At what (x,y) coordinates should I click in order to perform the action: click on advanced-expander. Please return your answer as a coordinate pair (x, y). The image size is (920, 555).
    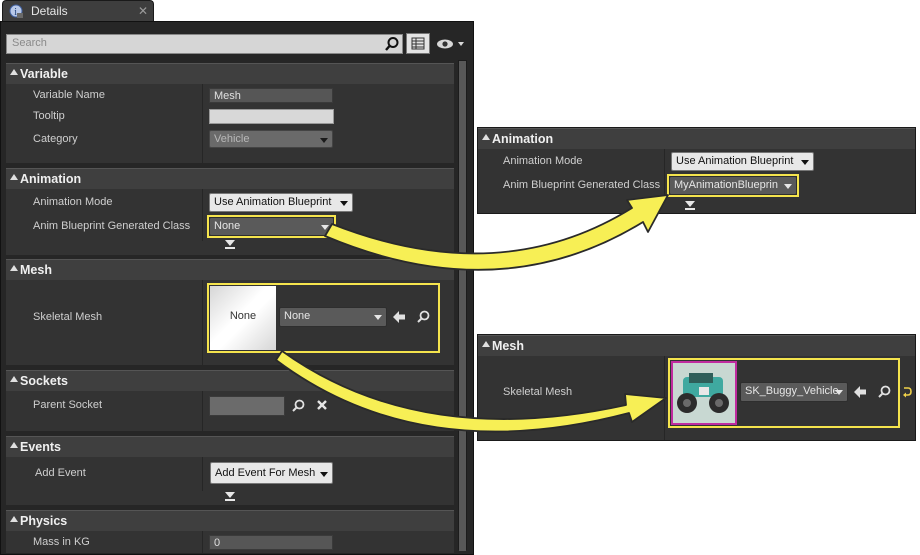
    Looking at the image, I should click on (230, 245).